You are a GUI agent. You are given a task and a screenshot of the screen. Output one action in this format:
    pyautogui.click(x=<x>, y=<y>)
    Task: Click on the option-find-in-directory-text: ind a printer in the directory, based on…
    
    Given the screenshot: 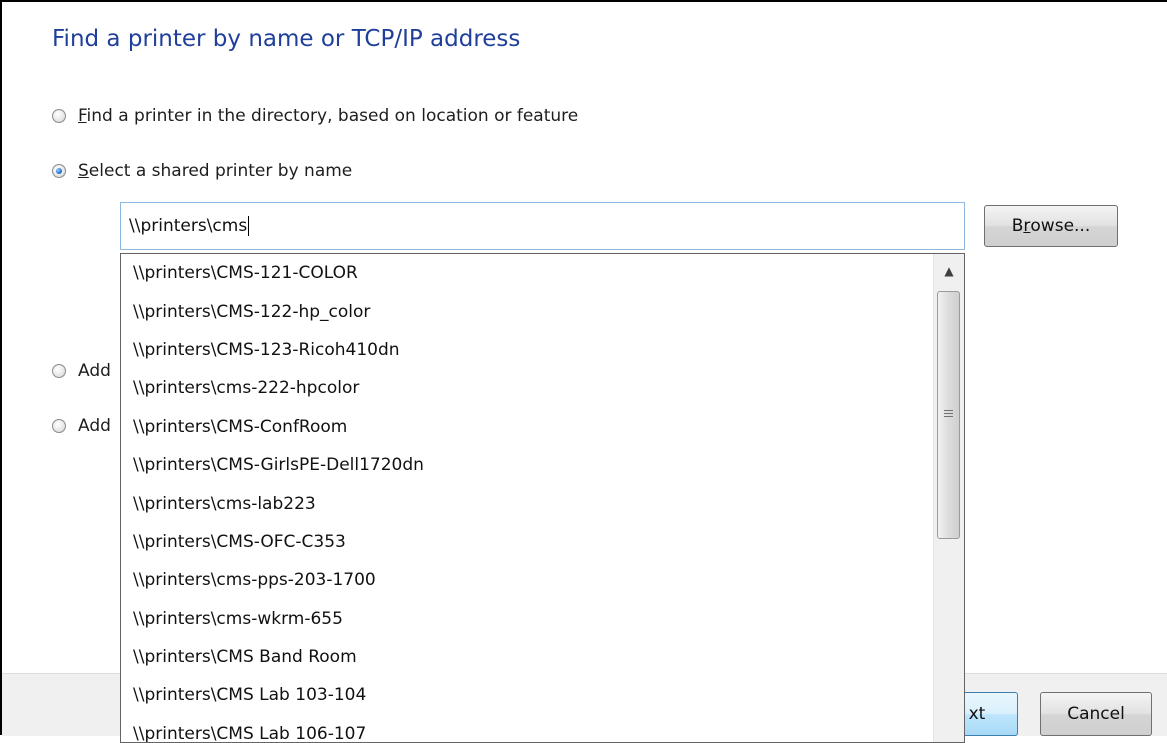 What is the action you would take?
    pyautogui.click(x=332, y=116)
    